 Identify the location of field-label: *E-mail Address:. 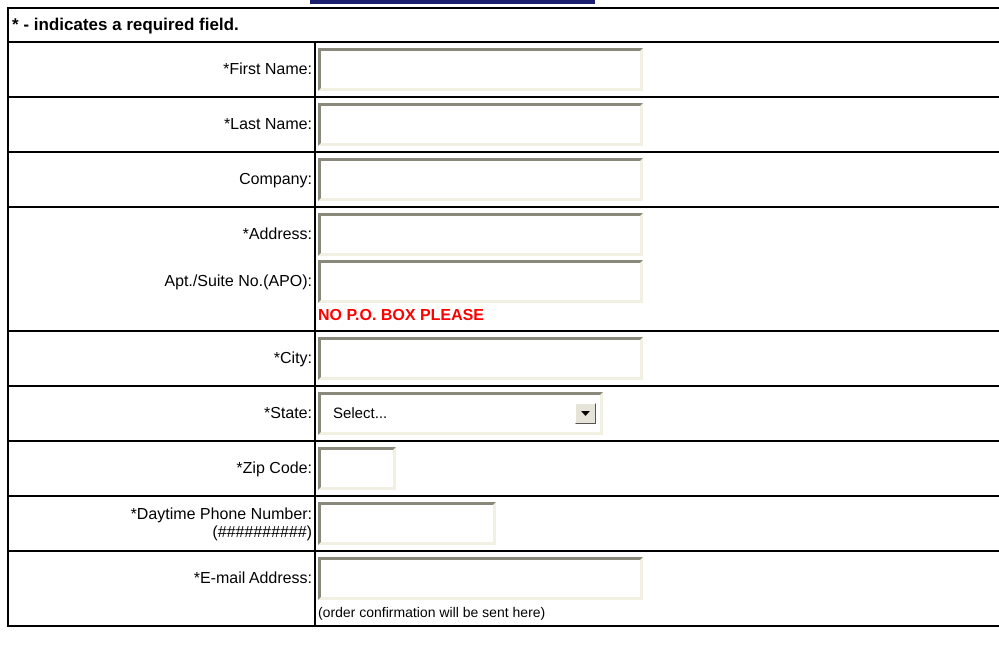
(253, 579).